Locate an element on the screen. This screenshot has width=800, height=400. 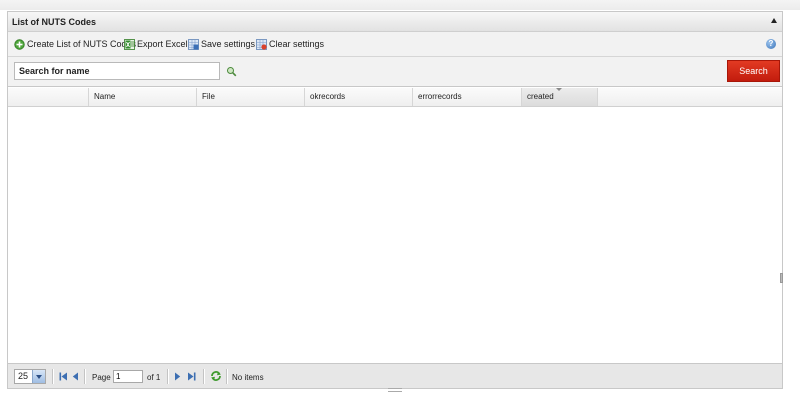
page-number-input is located at coordinates (128, 376).